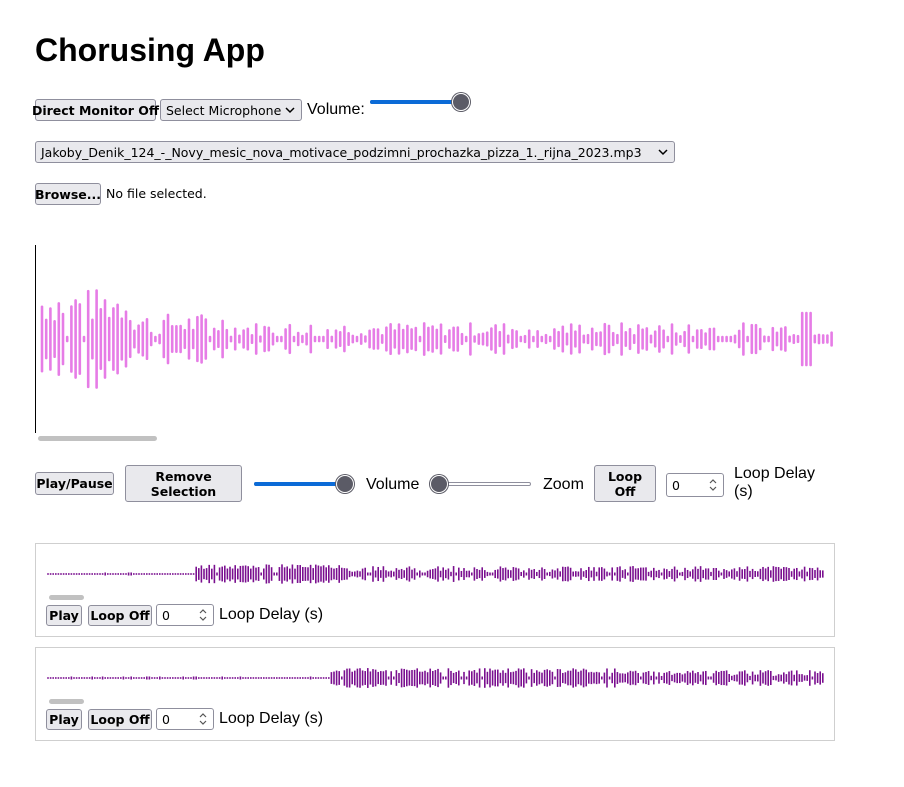  Describe the element at coordinates (97, 438) in the screenshot. I see `waveform-scrollbar` at that location.